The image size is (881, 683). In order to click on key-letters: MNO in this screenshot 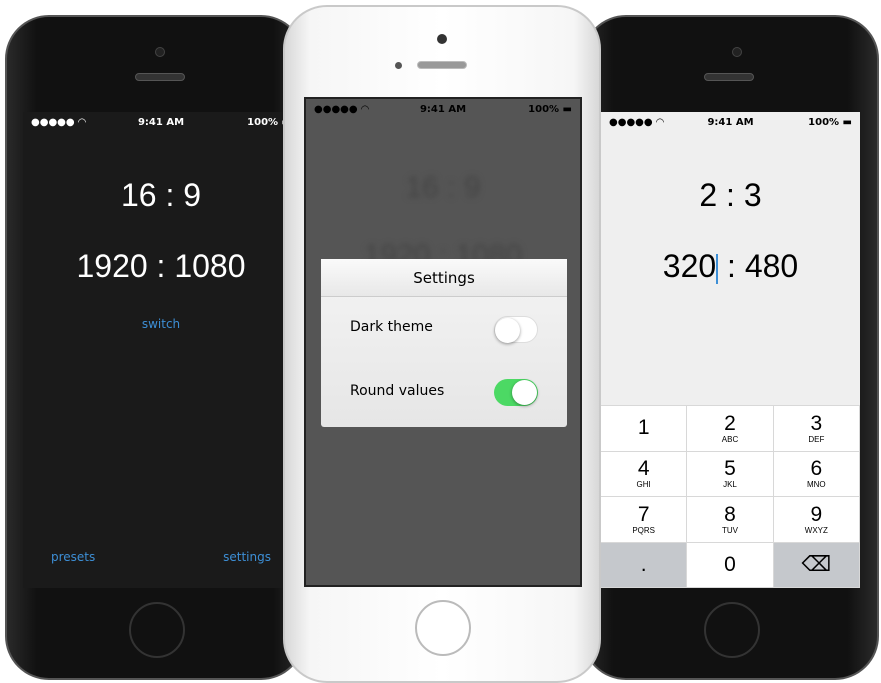, I will do `click(816, 485)`.